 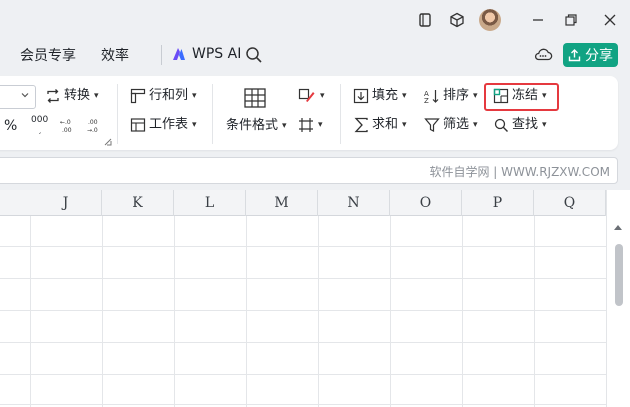 I want to click on convert-icon, so click(x=53, y=96).